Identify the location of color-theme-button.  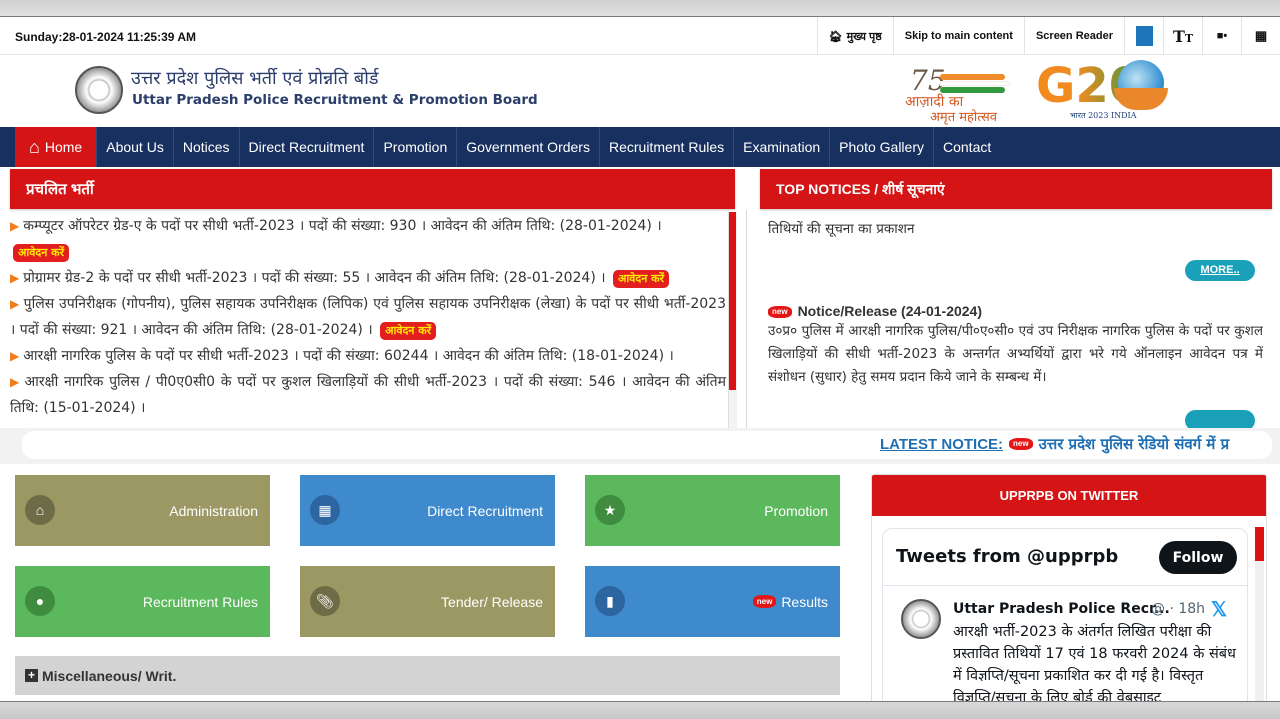
(1143, 36).